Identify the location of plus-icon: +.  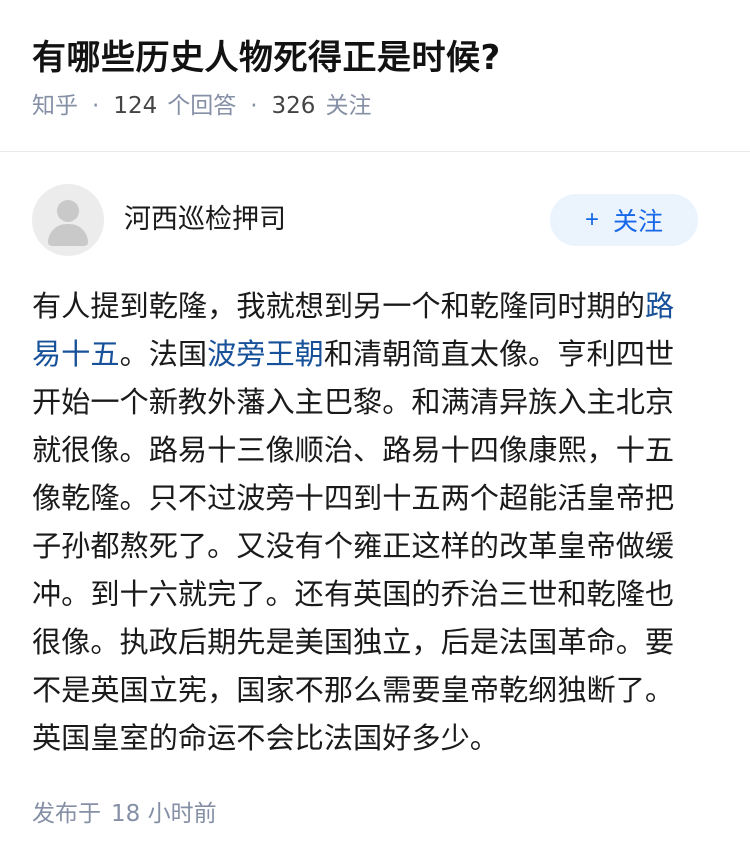
(591, 219).